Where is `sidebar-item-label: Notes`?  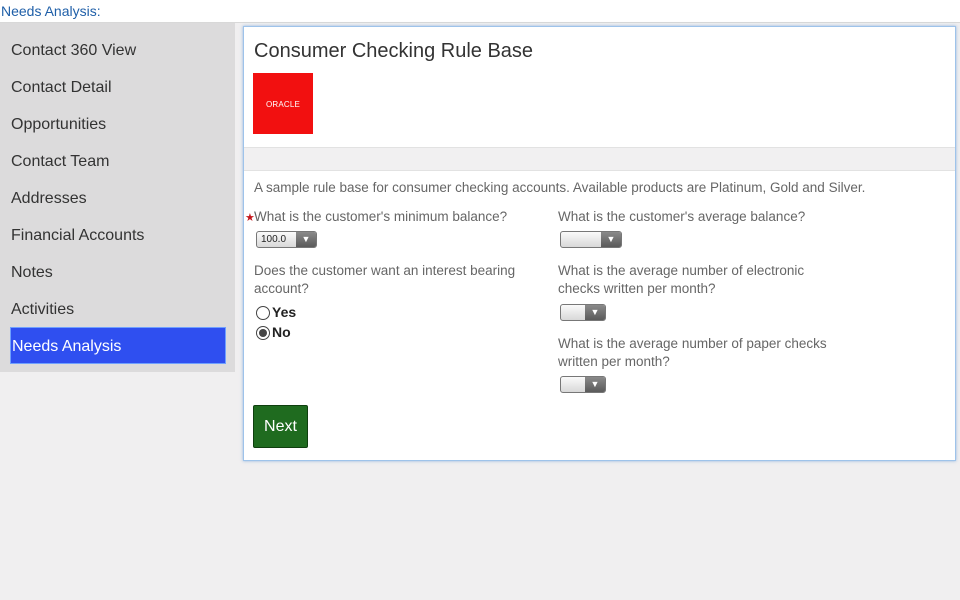
sidebar-item-label: Notes is located at coordinates (32, 272).